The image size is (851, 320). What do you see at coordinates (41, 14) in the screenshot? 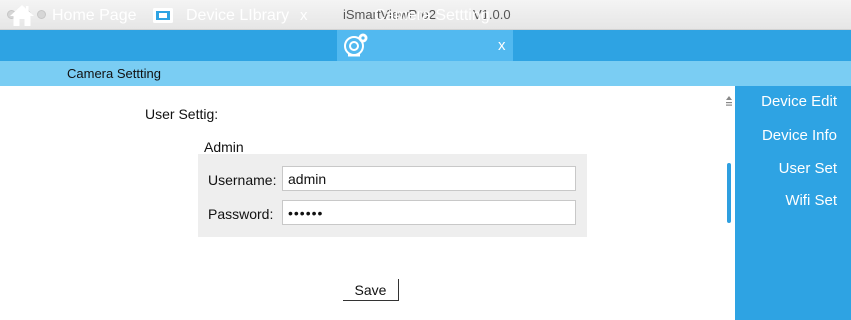
I see `zoom-window-button` at bounding box center [41, 14].